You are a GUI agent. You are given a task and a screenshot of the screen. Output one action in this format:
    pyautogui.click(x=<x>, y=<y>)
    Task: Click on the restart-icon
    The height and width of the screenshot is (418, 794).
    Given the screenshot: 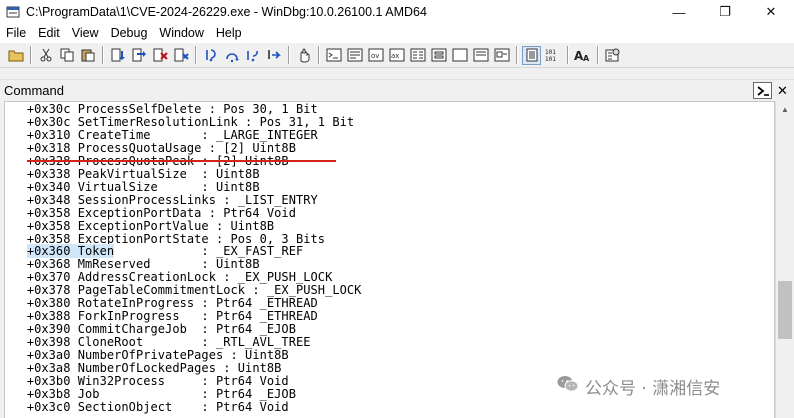 What is the action you would take?
    pyautogui.click(x=180, y=55)
    